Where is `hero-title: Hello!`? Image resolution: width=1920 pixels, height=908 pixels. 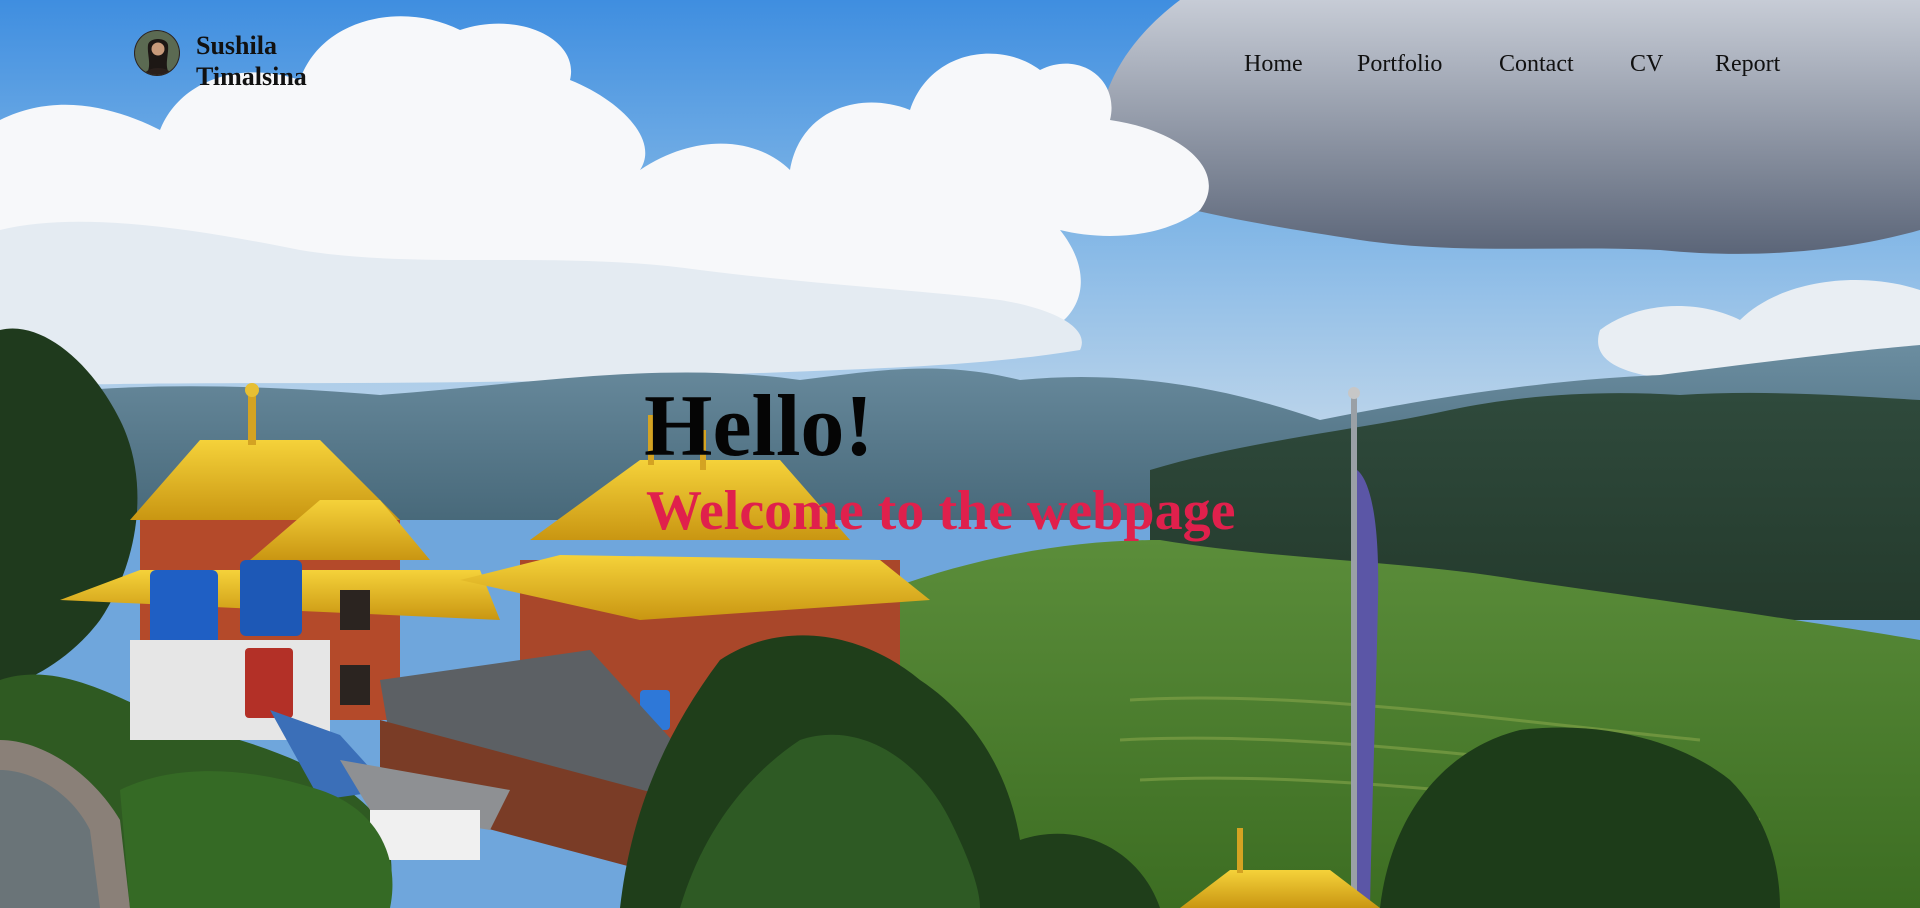 hero-title: Hello! is located at coordinates (759, 426).